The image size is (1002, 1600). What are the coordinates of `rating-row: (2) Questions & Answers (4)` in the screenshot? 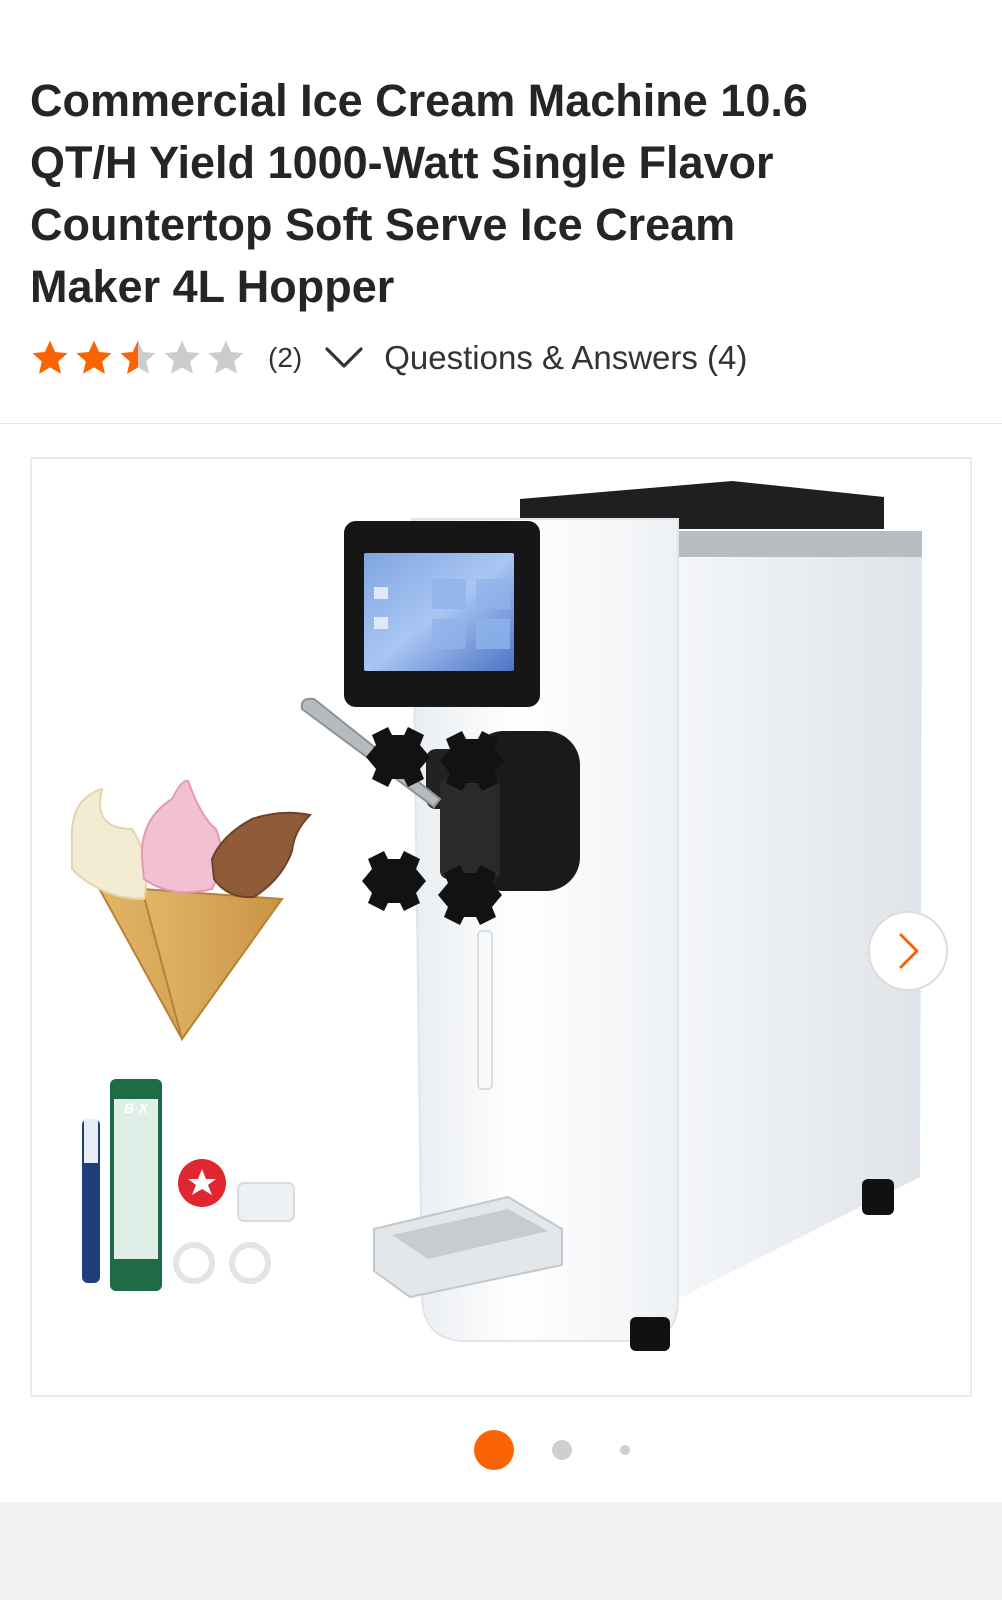 It's located at (388, 358).